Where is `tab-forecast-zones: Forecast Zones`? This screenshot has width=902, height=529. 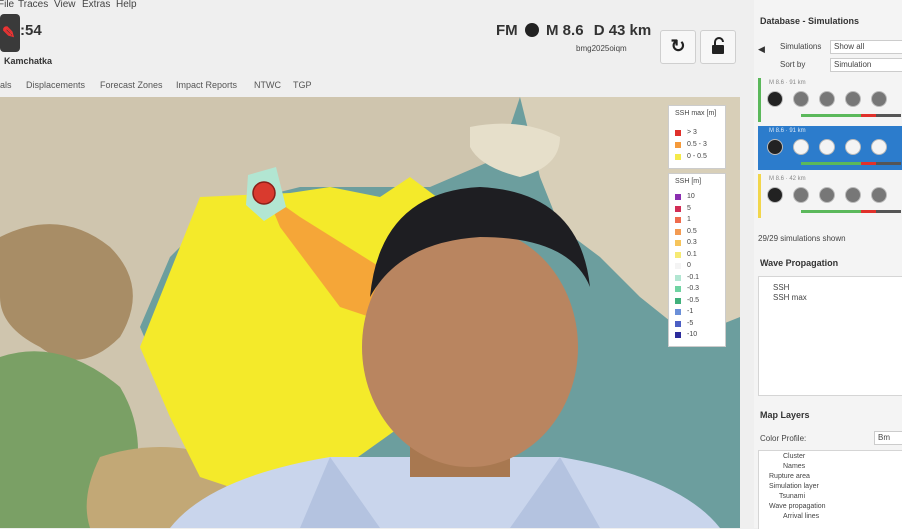 tab-forecast-zones: Forecast Zones is located at coordinates (131, 85).